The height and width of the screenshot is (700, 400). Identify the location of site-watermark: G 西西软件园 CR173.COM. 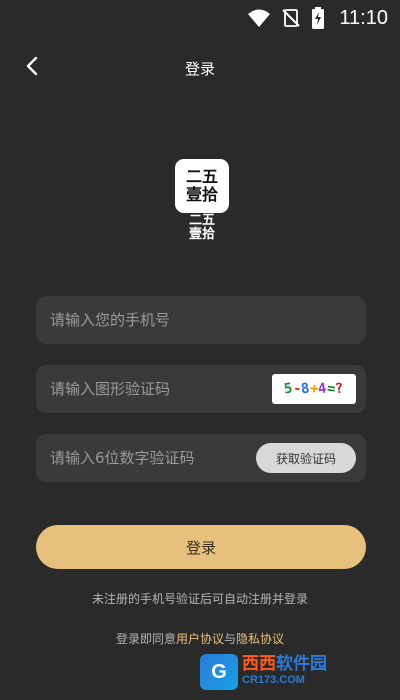
(295, 672).